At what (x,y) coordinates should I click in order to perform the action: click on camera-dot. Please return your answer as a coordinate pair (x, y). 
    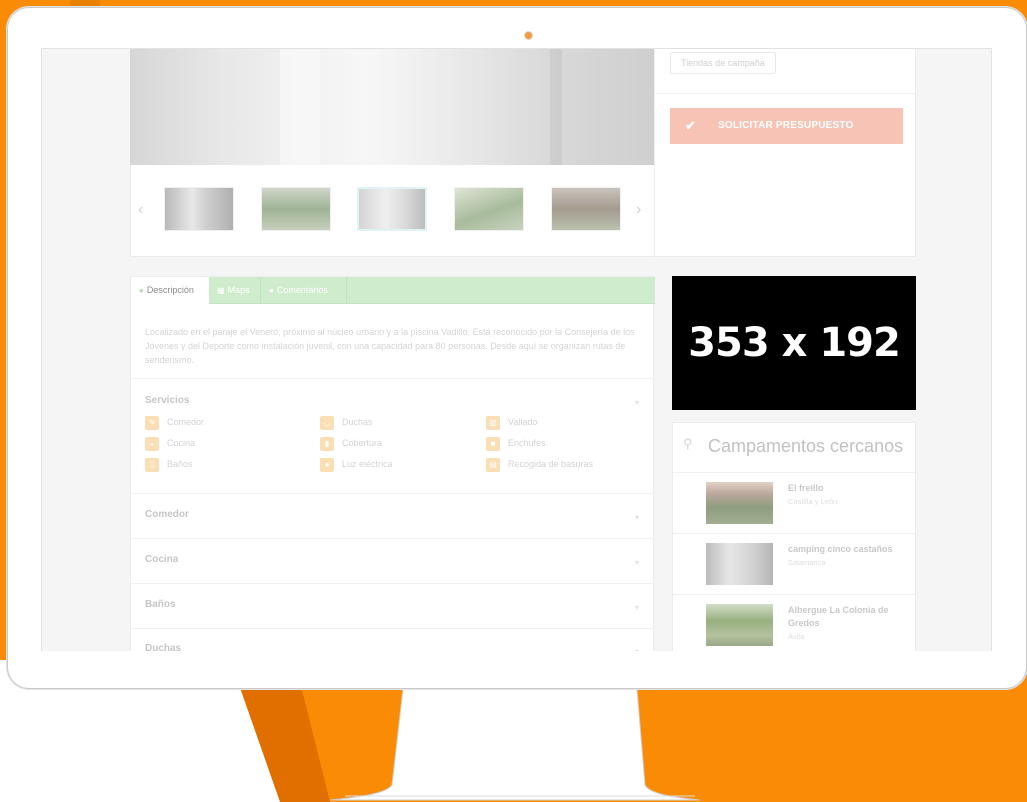
    Looking at the image, I should click on (528, 35).